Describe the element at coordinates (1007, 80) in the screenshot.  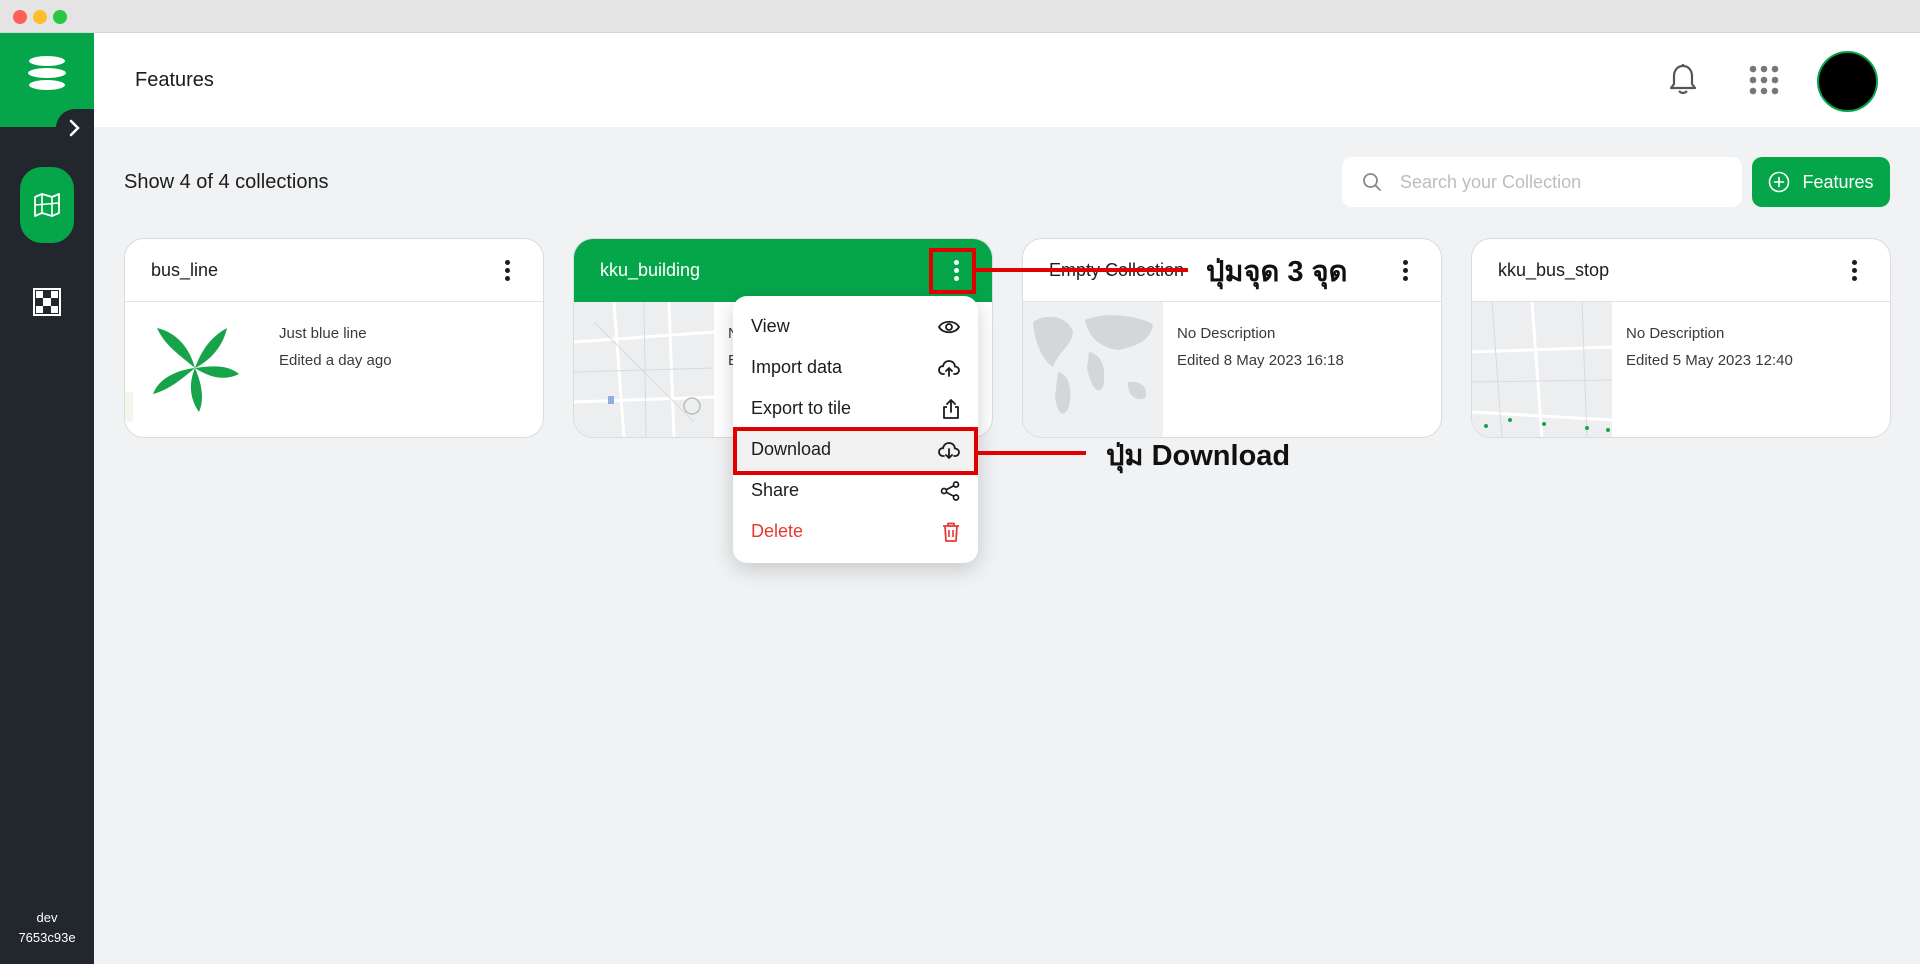
I see `top-header: Features` at that location.